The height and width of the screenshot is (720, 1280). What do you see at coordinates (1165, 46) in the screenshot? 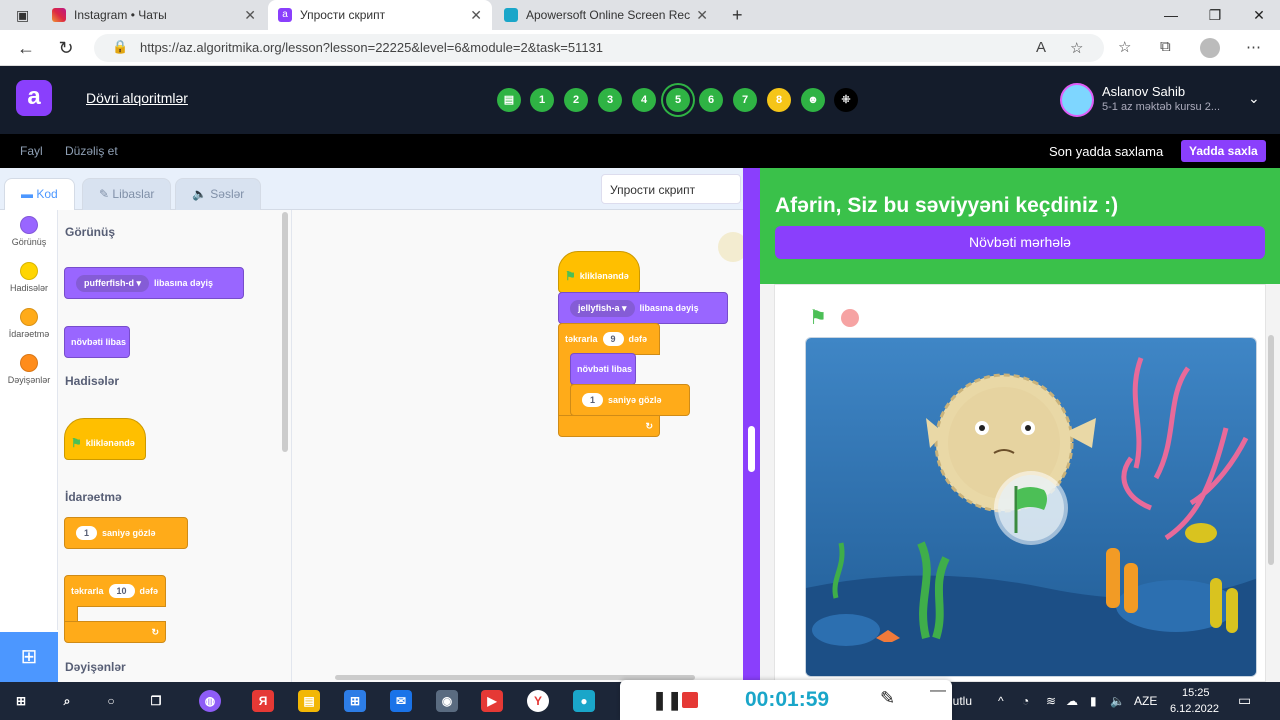
I see `collections-icon: ⧉` at bounding box center [1165, 46].